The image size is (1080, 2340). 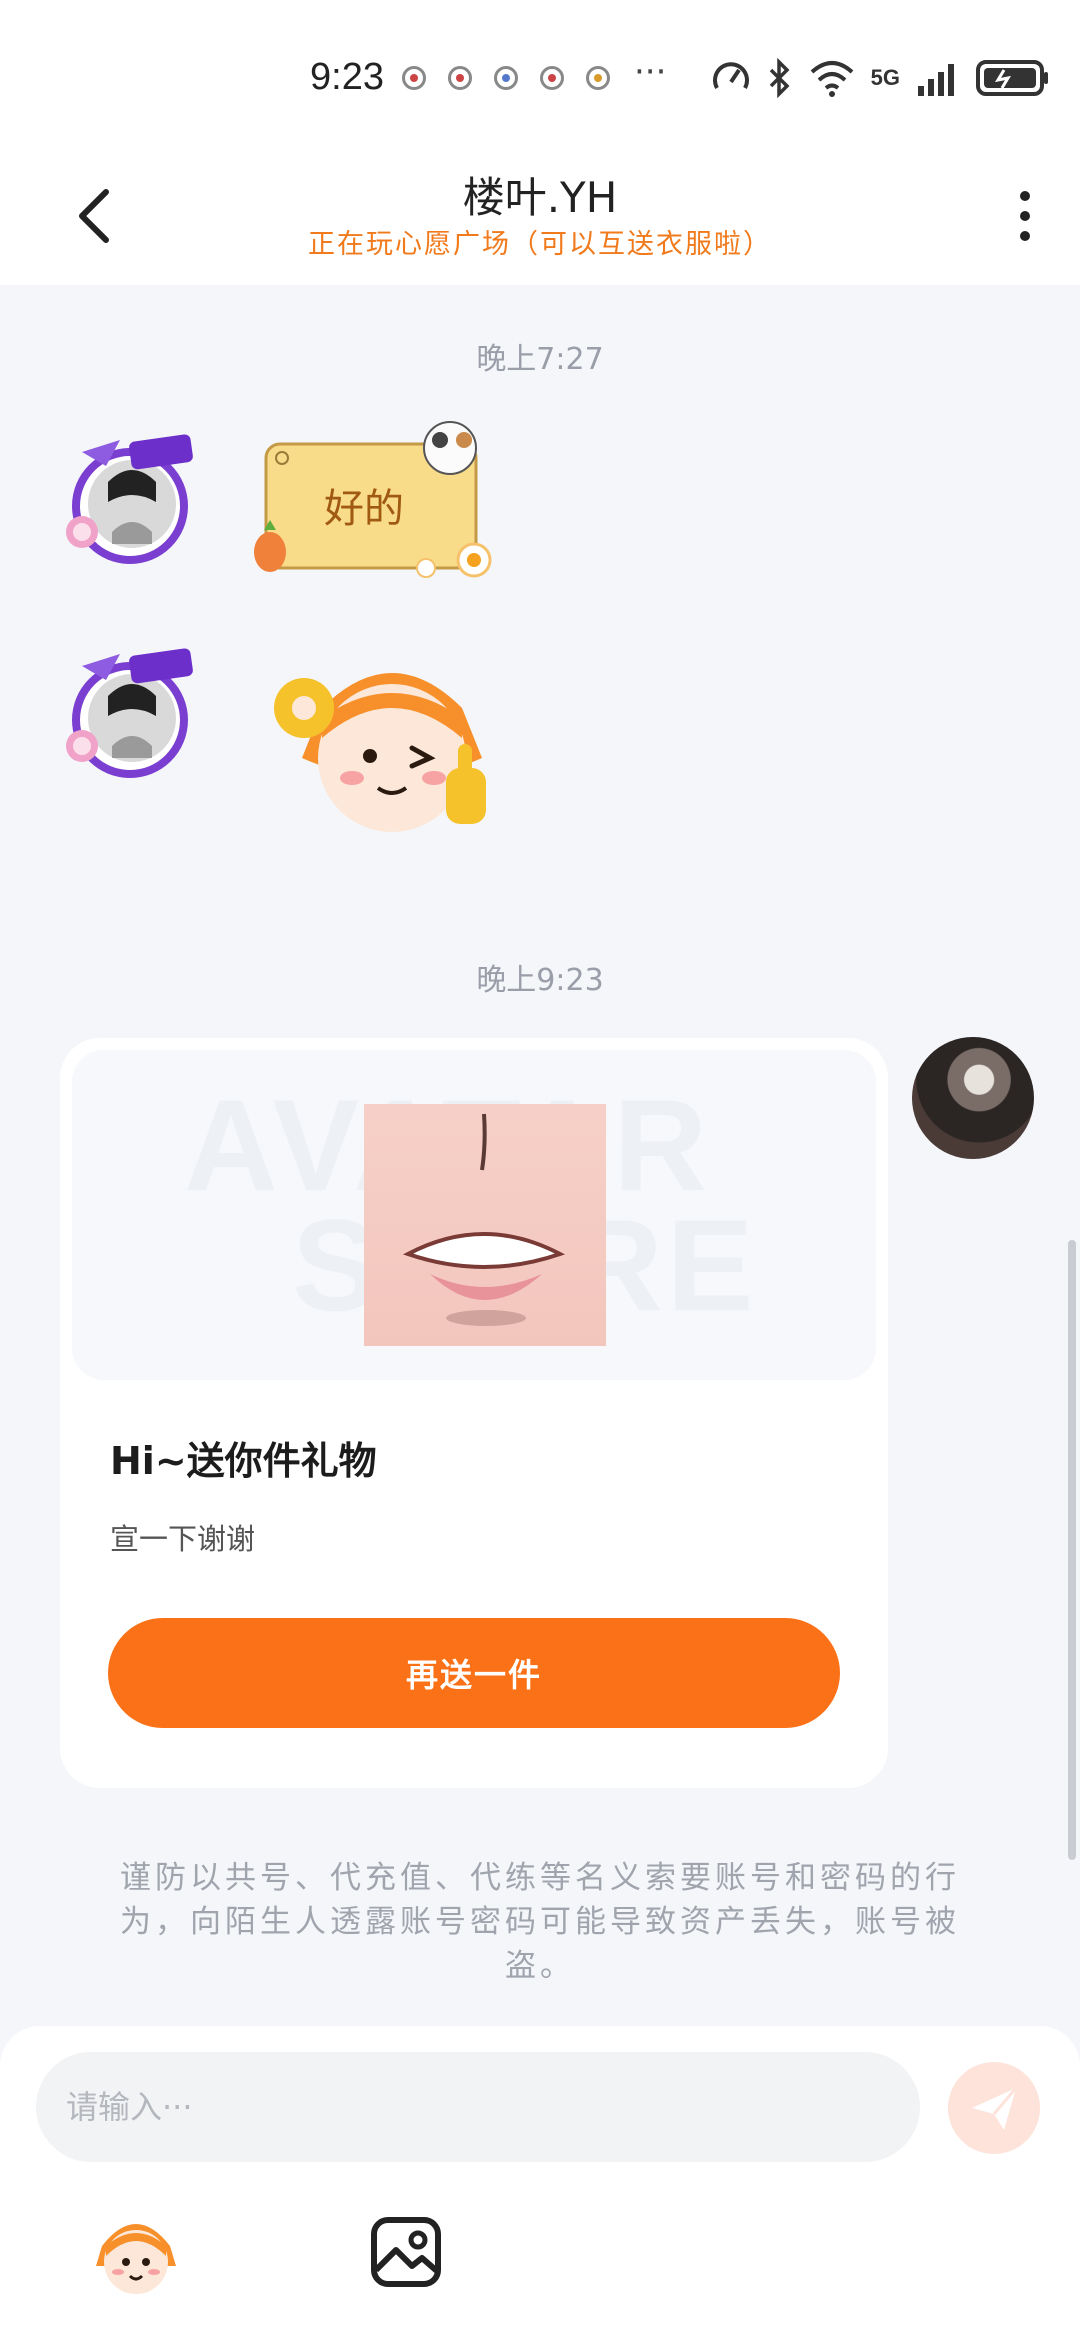 I want to click on system-icons: 5G, so click(x=880, y=78).